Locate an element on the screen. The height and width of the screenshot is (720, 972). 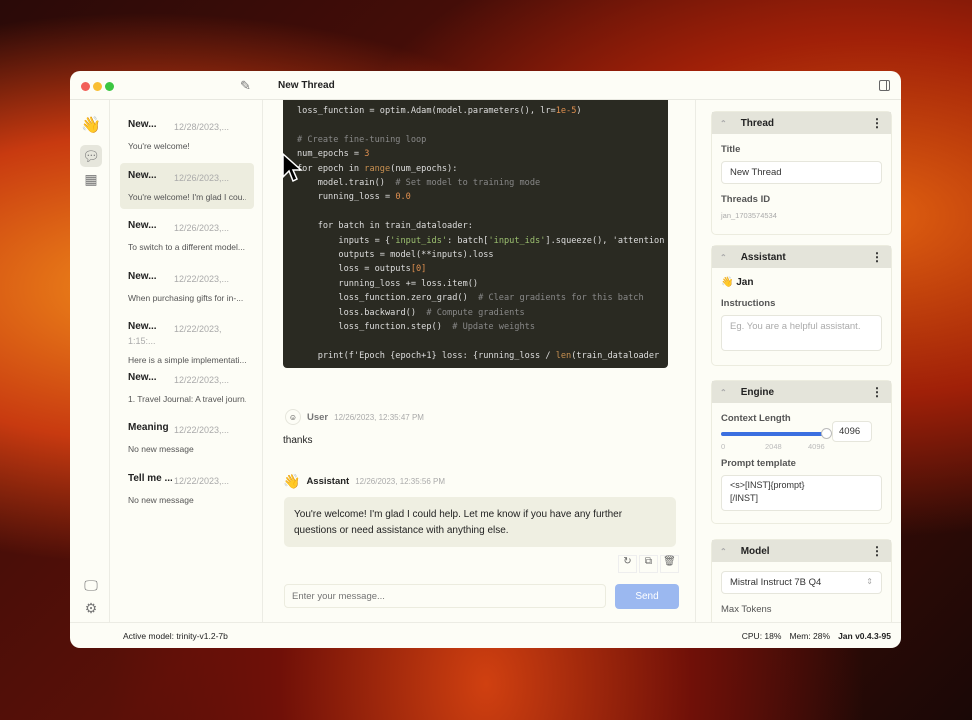
prompt-template-textarea: <s>[INST]{prompt} [/INST] is located at coordinates (801, 493).